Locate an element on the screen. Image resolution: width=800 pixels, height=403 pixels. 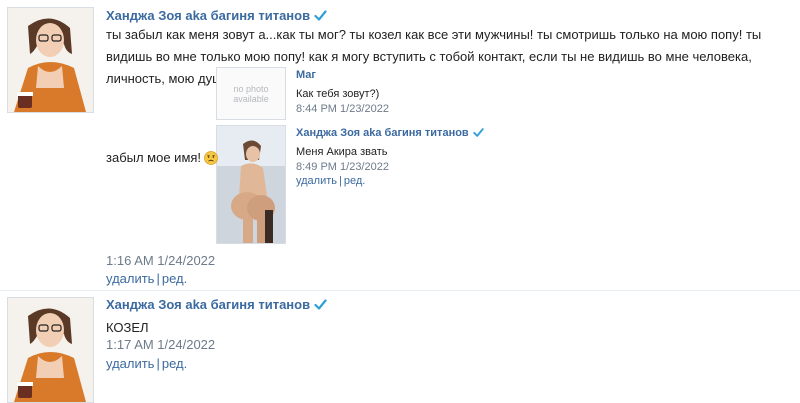
quoted-author: Маг is located at coordinates (306, 75).